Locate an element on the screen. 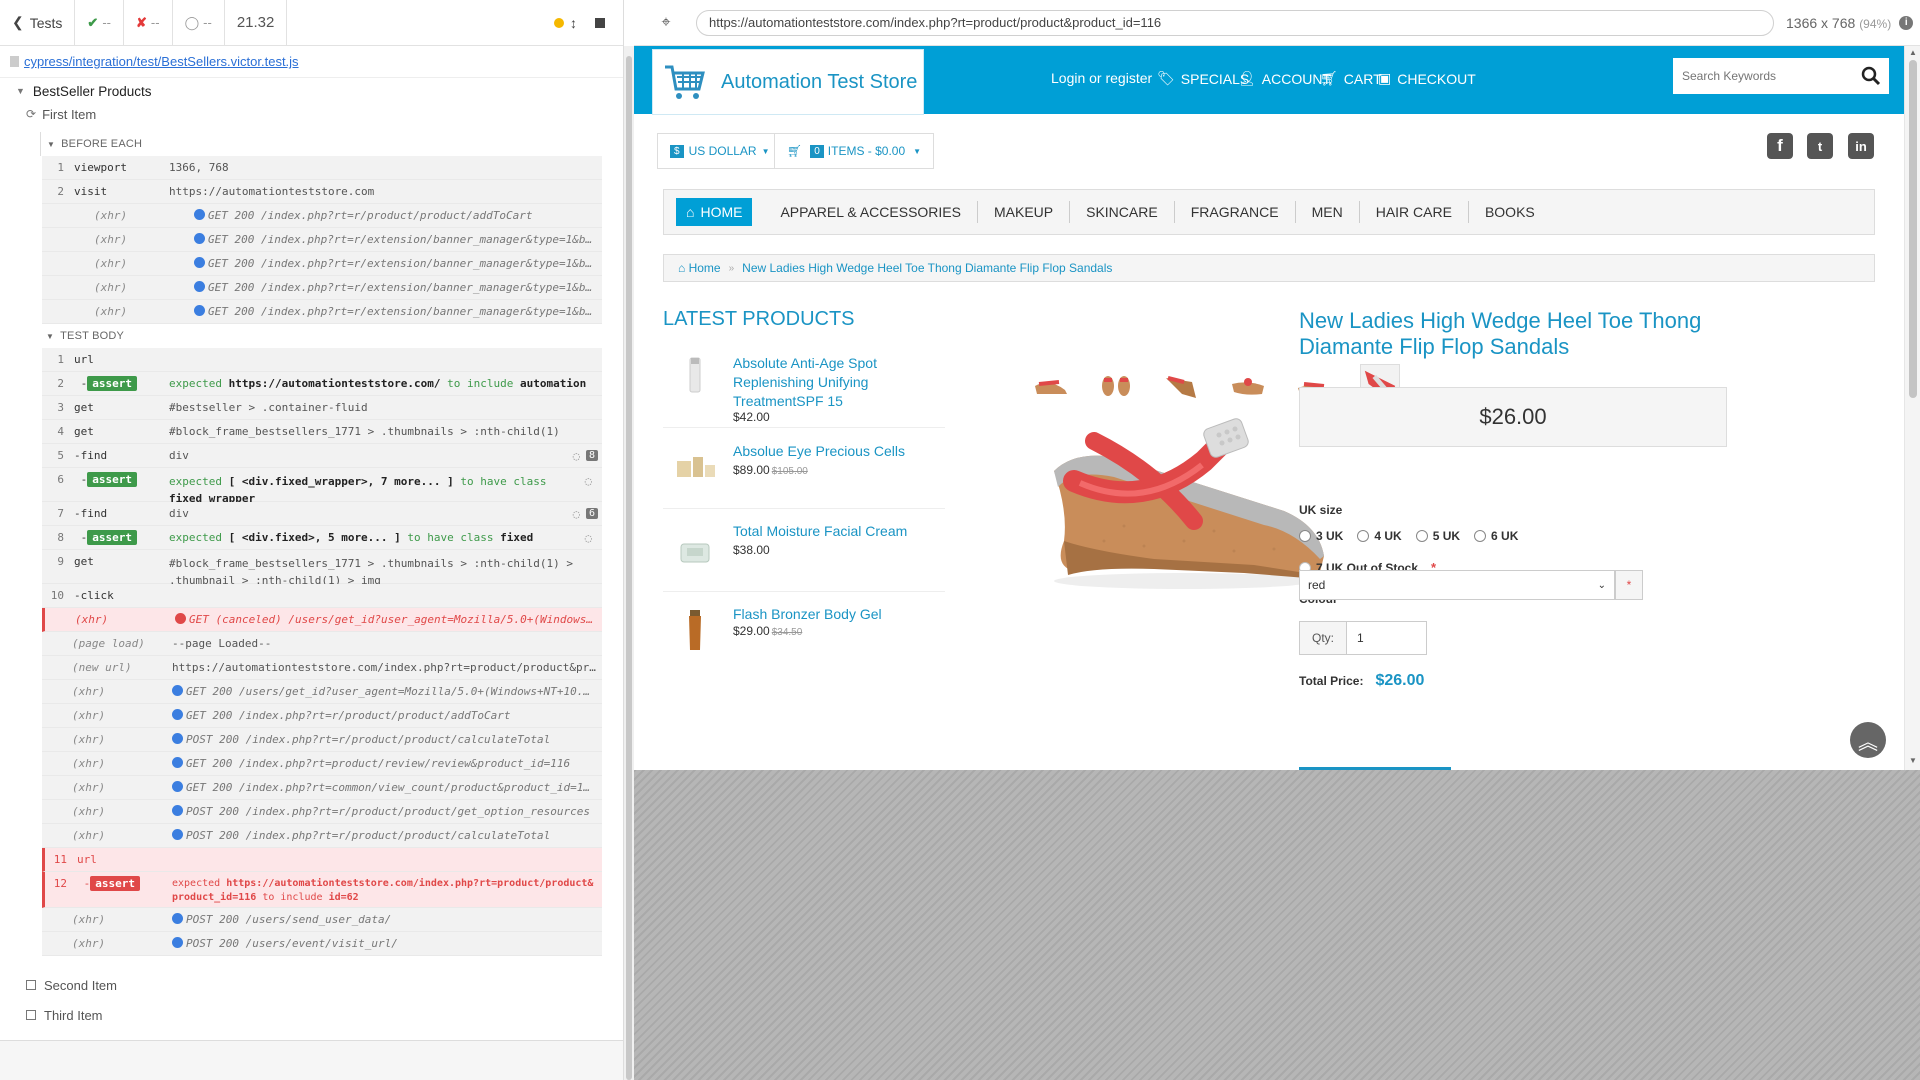  nav-apparel: APPAREL & ACCESSORIES is located at coordinates (871, 212).